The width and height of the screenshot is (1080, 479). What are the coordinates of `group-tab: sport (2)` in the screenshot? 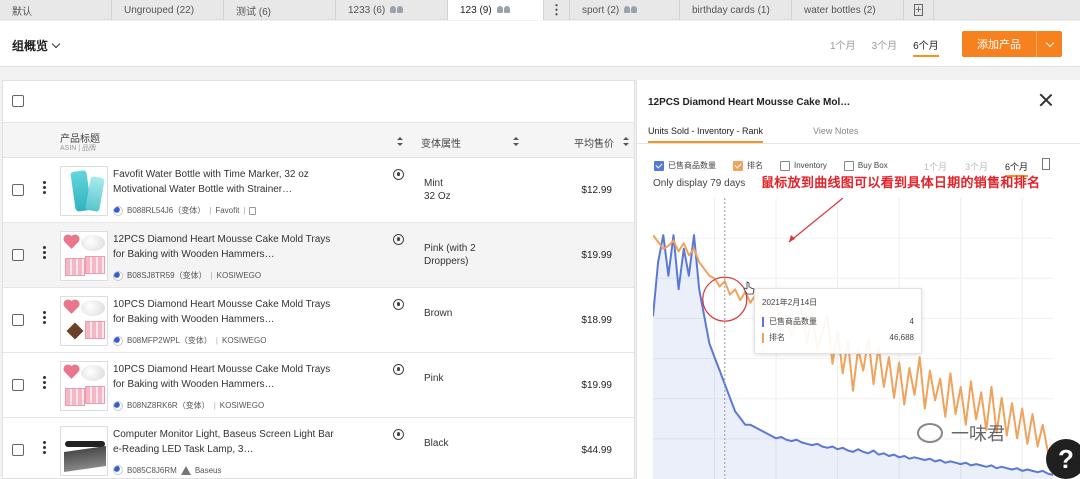 It's located at (625, 10).